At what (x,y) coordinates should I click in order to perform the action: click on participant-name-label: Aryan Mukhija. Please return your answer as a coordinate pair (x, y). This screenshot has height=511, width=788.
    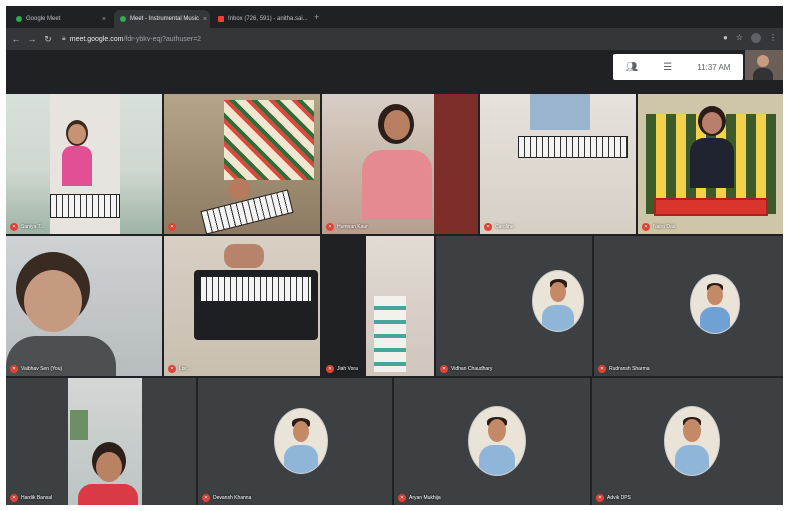
    Looking at the image, I should click on (425, 498).